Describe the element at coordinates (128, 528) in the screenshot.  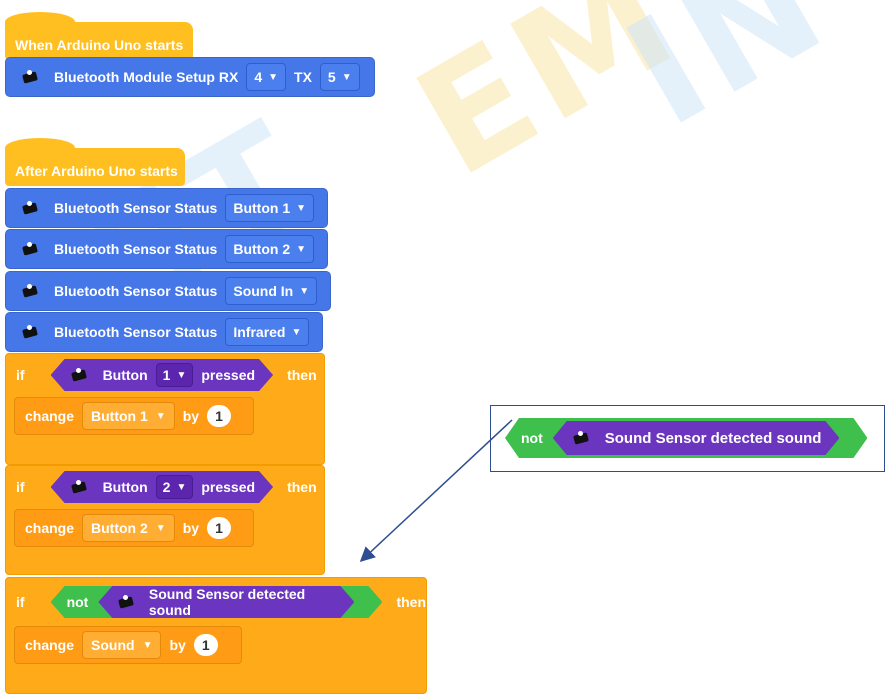
I see `variable-dropdown: Button 2 ▼` at that location.